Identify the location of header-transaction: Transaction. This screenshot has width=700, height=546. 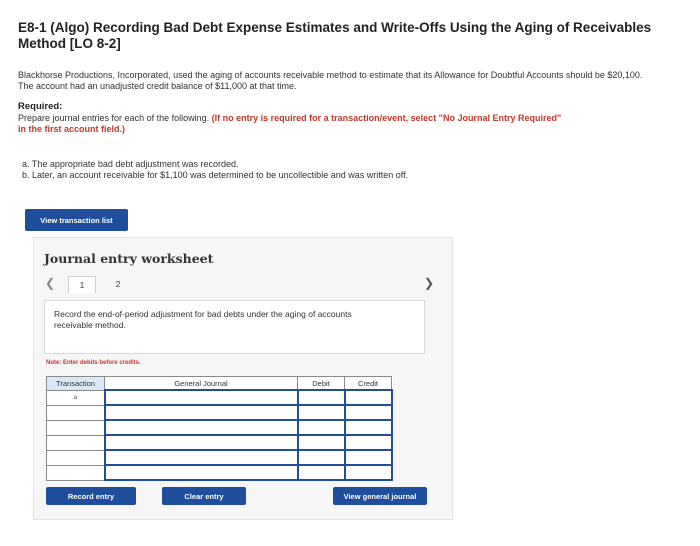
(75, 383).